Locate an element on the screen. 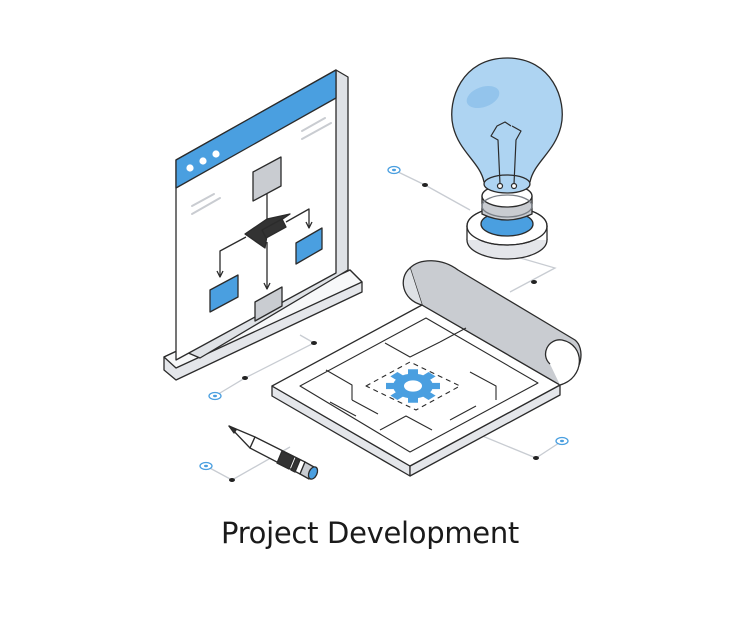  pencil-icon is located at coordinates (273, 452).